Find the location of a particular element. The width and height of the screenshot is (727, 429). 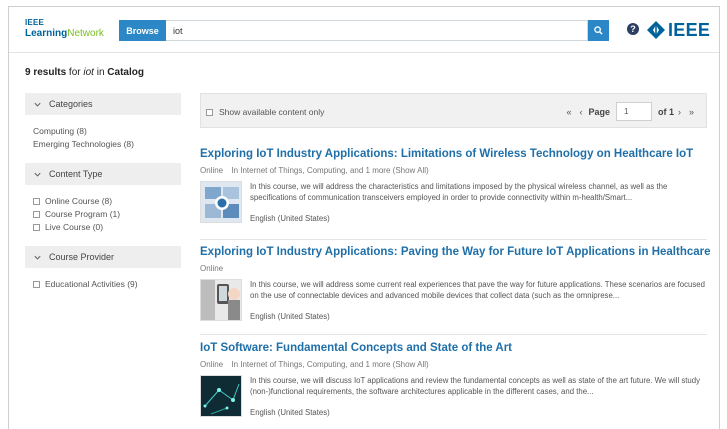

results-count: 9 results is located at coordinates (46, 72).